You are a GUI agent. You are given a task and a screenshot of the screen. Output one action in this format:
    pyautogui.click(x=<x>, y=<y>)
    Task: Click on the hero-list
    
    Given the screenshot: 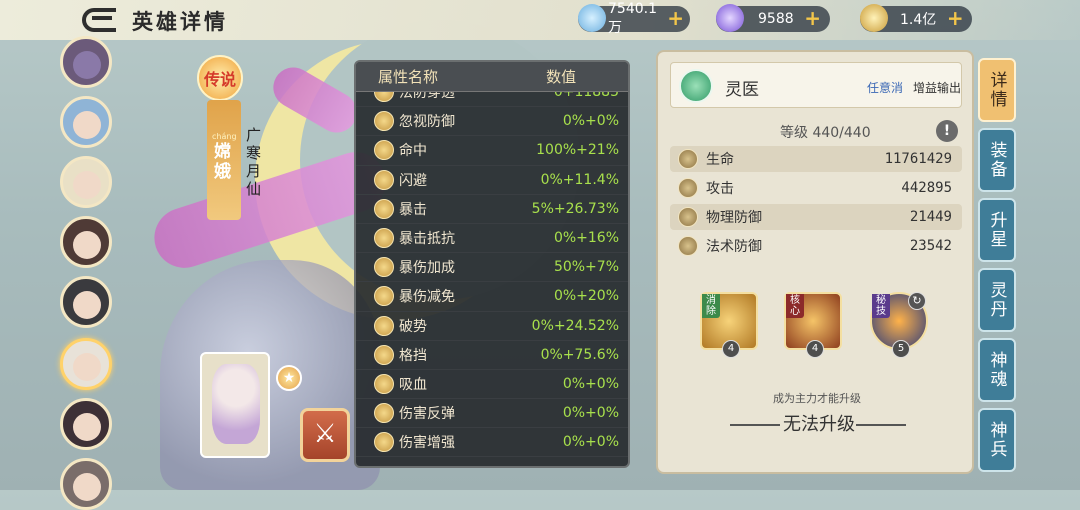 What is the action you would take?
    pyautogui.click(x=85, y=273)
    